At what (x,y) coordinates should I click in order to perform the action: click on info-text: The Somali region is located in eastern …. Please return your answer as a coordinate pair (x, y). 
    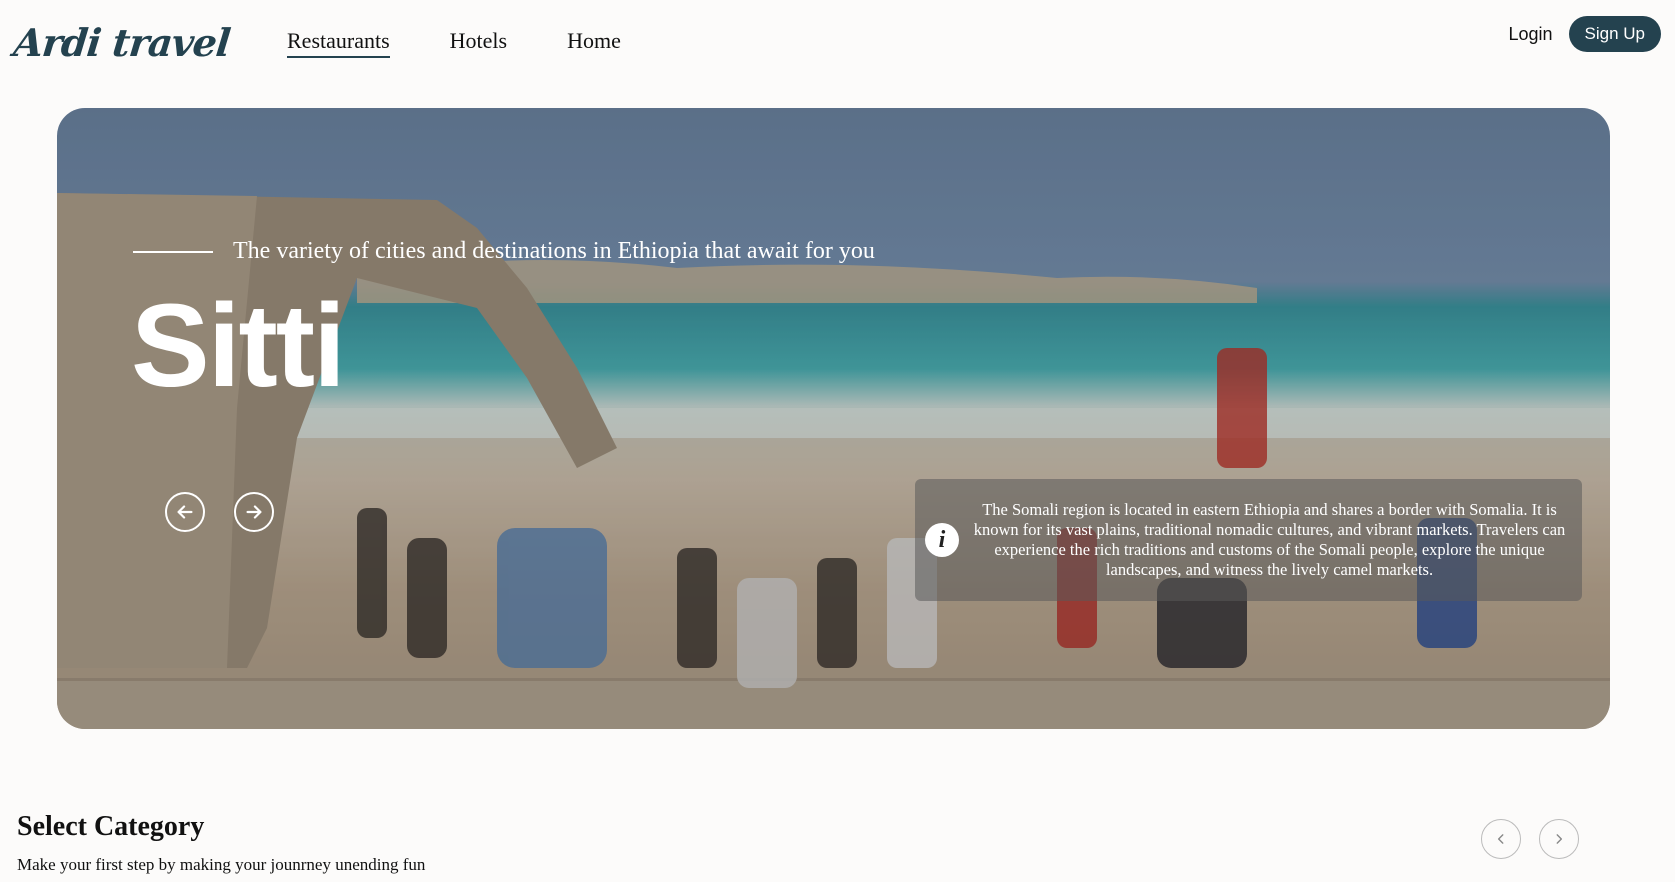
    Looking at the image, I should click on (1269, 539).